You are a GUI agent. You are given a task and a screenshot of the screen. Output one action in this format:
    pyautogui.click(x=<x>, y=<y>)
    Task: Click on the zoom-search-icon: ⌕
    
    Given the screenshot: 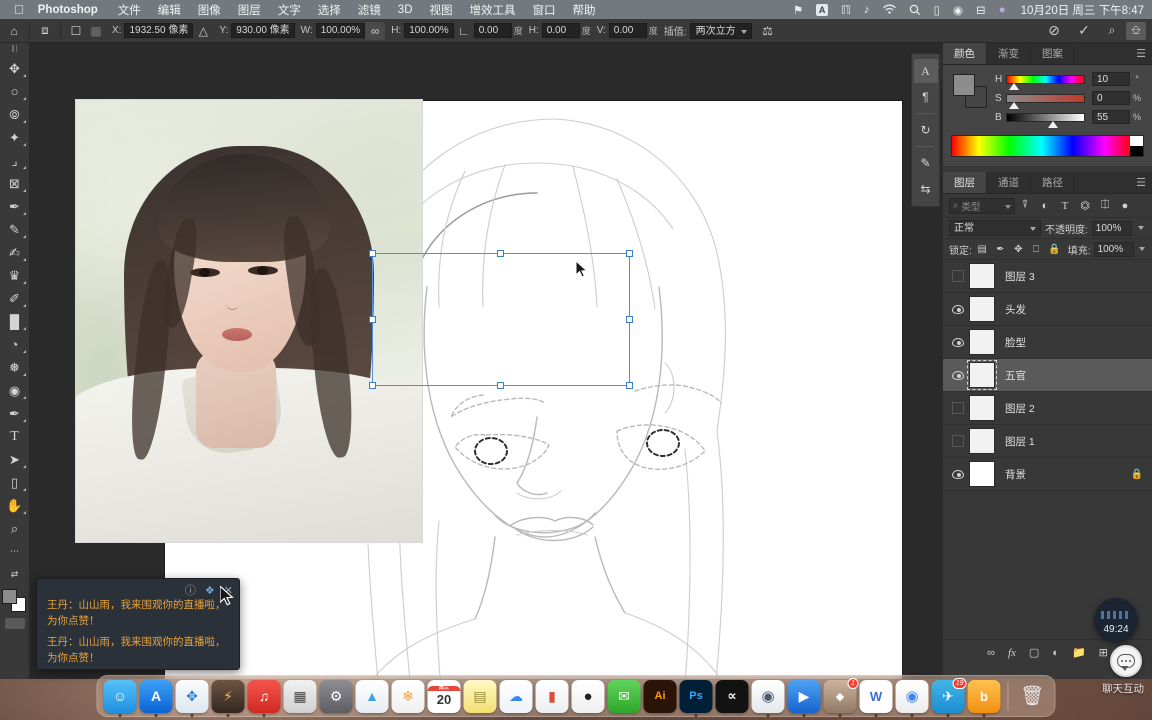 What is the action you would take?
    pyautogui.click(x=1112, y=31)
    